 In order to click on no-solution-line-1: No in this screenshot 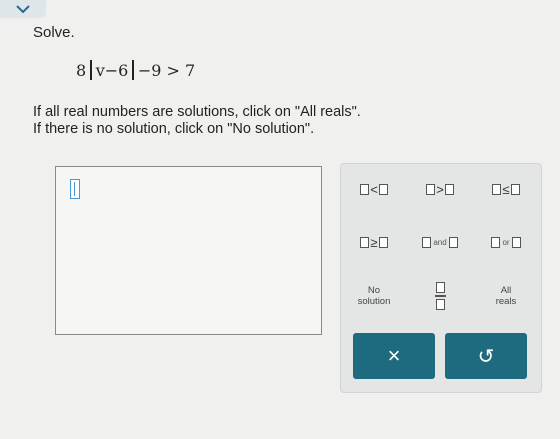, I will do `click(374, 290)`.